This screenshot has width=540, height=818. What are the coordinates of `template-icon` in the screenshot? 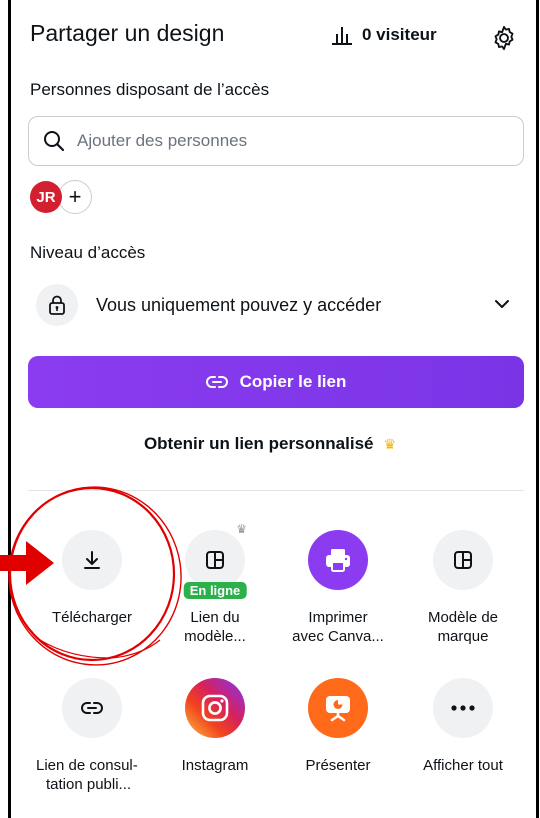 It's located at (463, 560).